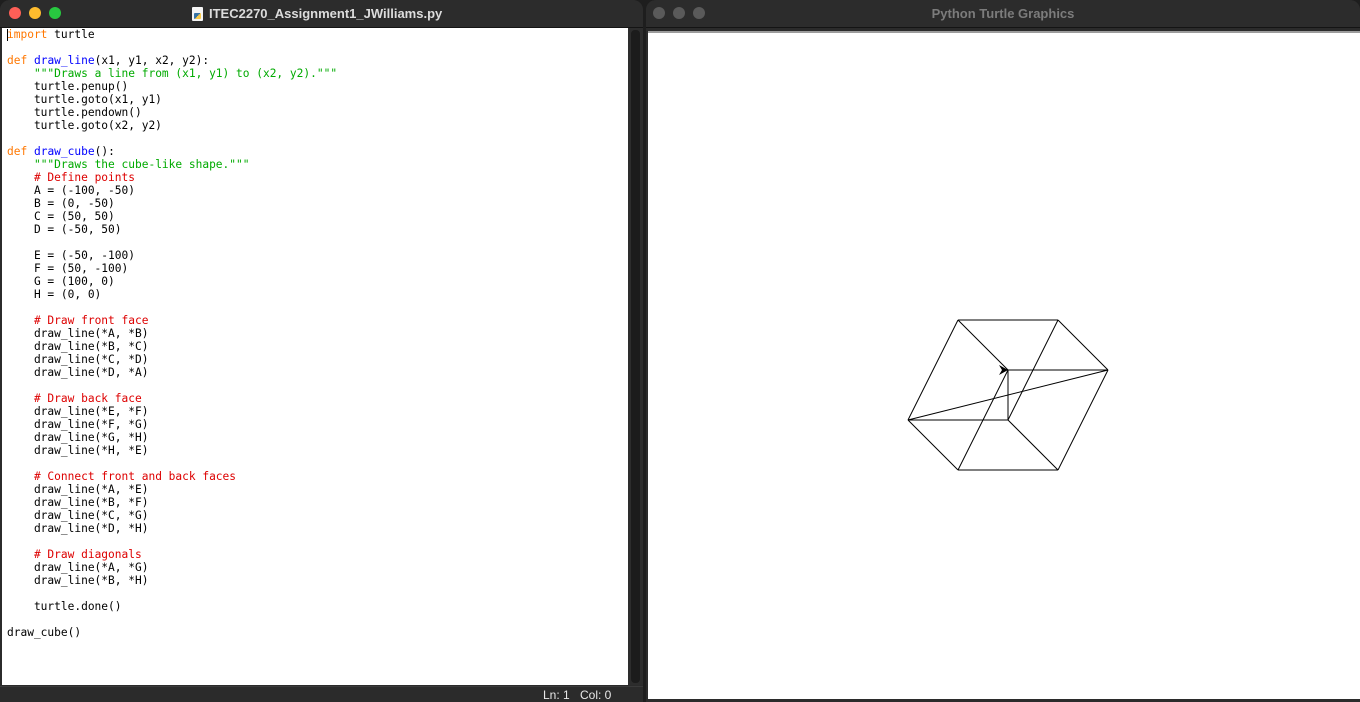 This screenshot has width=1360, height=702. I want to click on close-button, so click(15, 13).